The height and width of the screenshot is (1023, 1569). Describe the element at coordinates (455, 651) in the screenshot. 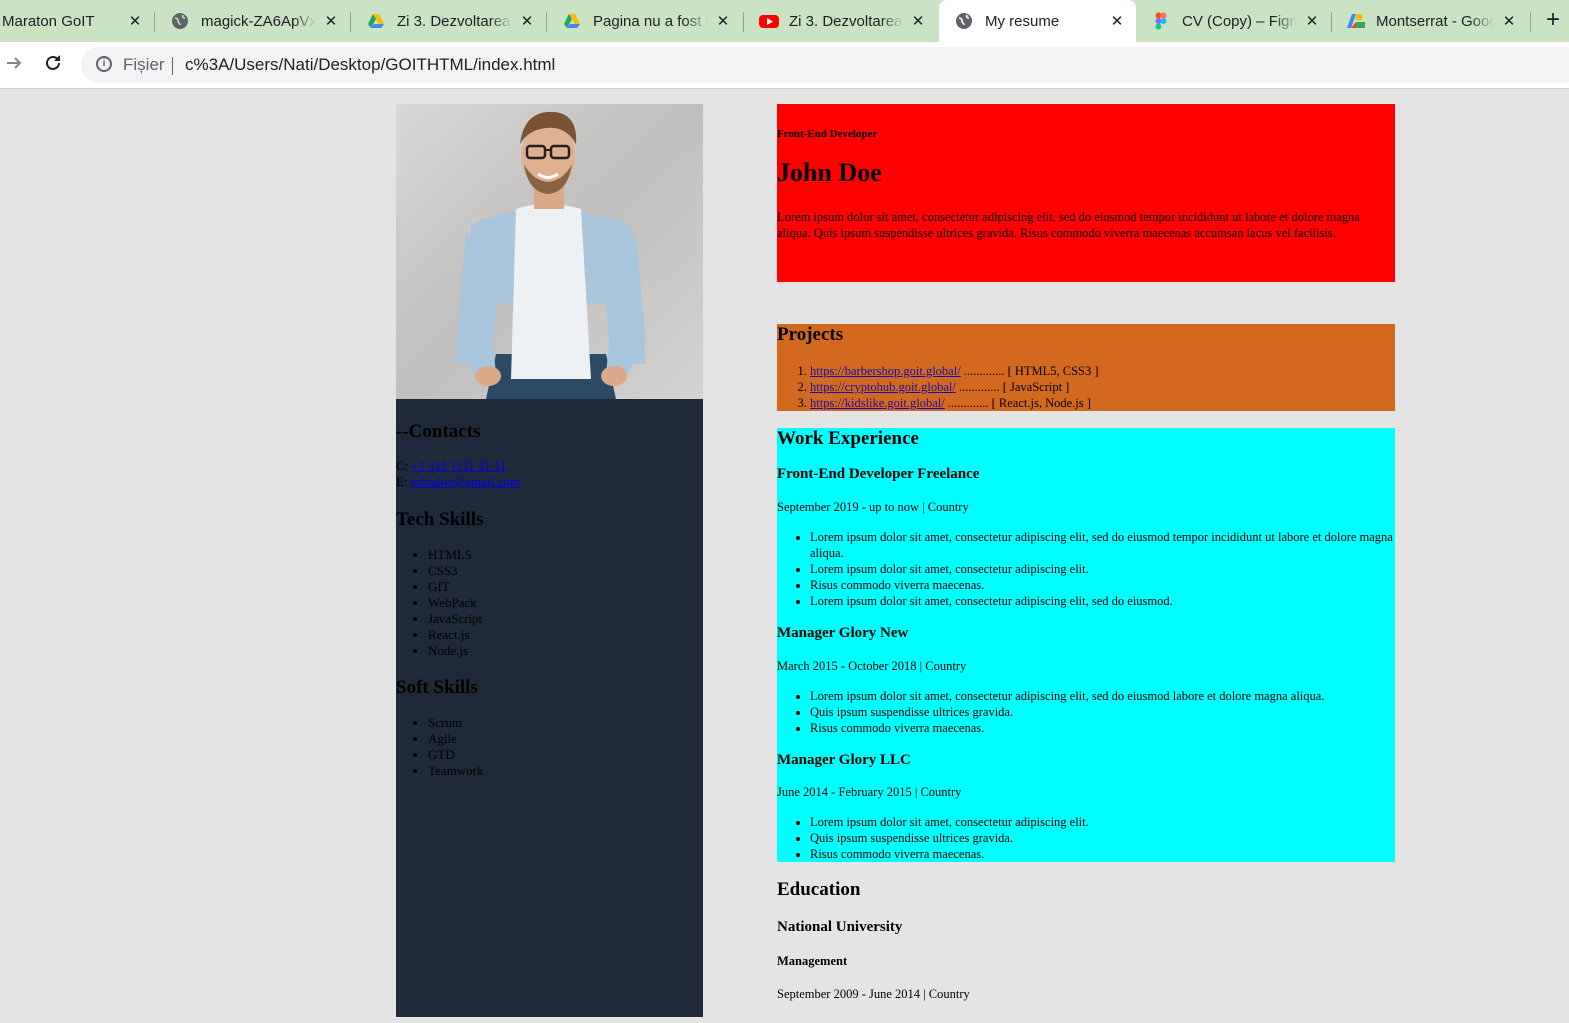

I see `skill-item: Node.js` at that location.